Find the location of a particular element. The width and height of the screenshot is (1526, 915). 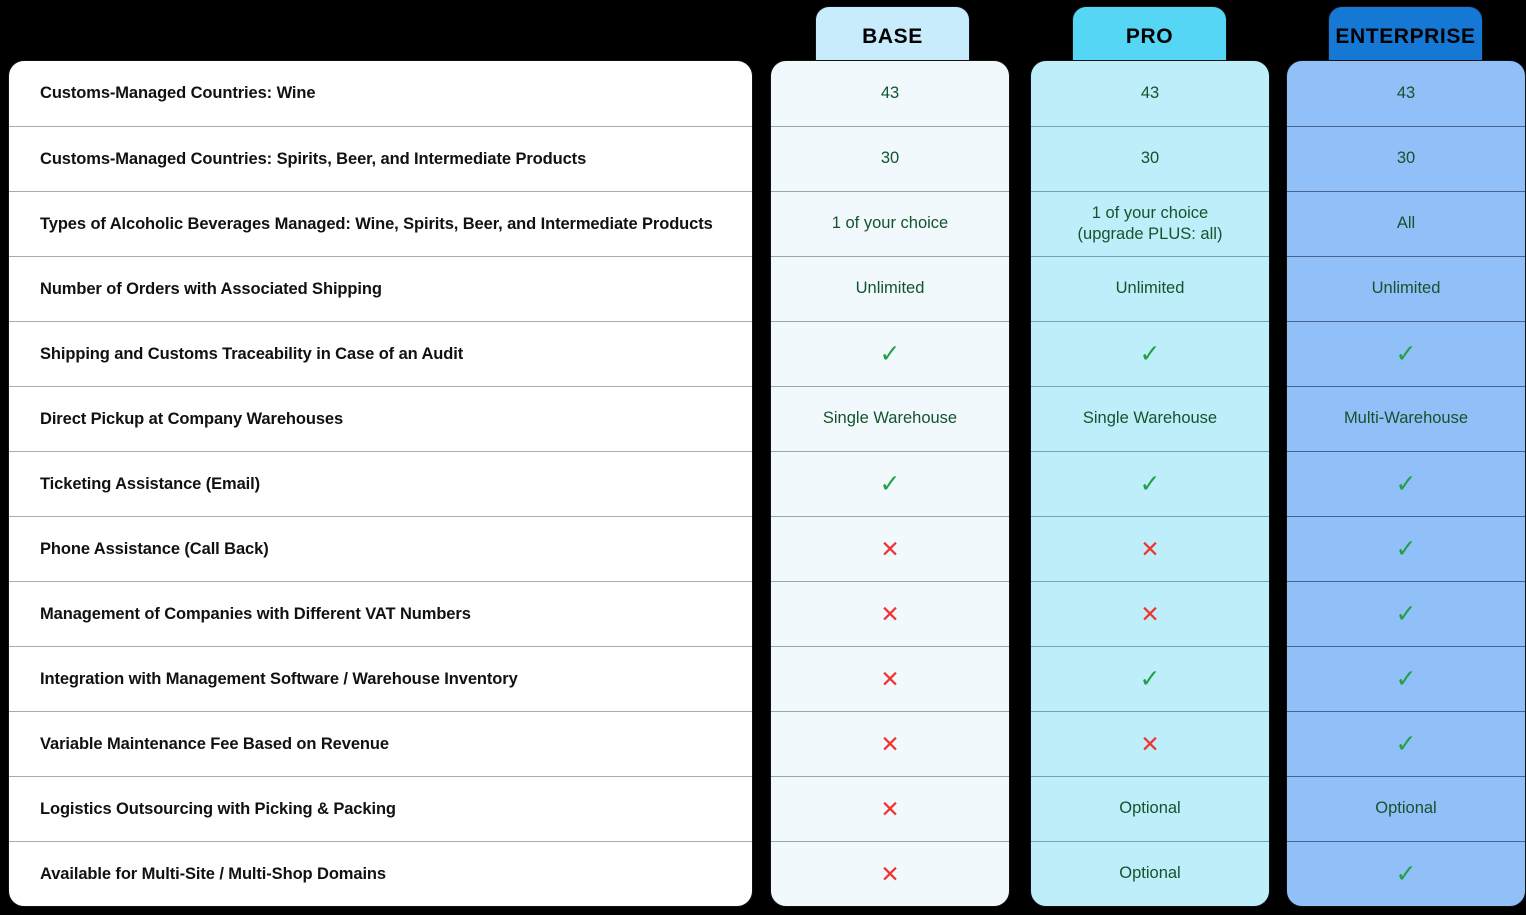

plan-value-text: 1 of your choice (upgrade PLUS: all) is located at coordinates (1150, 223).